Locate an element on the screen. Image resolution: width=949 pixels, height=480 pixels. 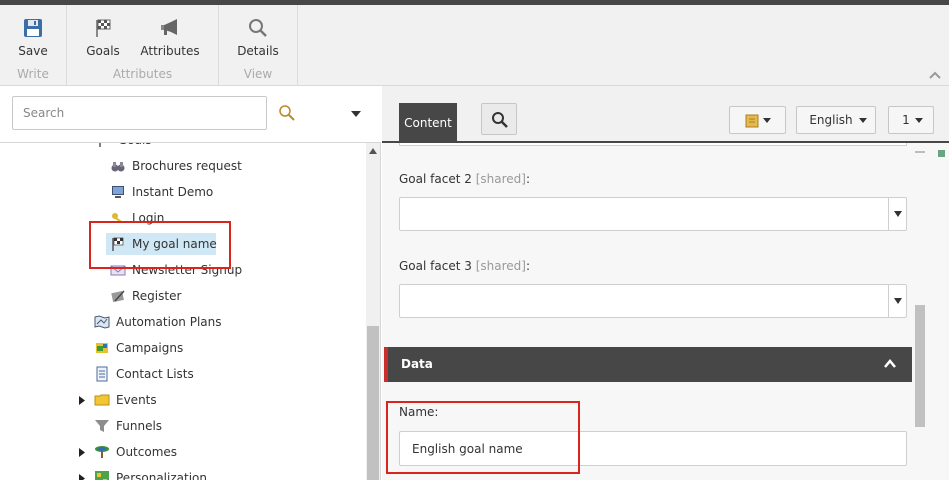
tree-item-label: Contact Lists is located at coordinates (155, 374).